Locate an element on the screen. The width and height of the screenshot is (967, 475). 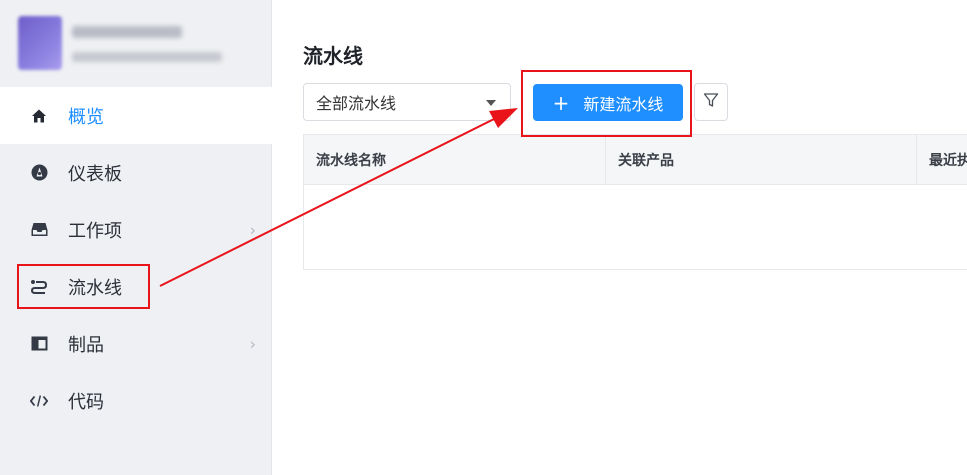
create-pipeline-button: + 新建流水线 is located at coordinates (608, 102).